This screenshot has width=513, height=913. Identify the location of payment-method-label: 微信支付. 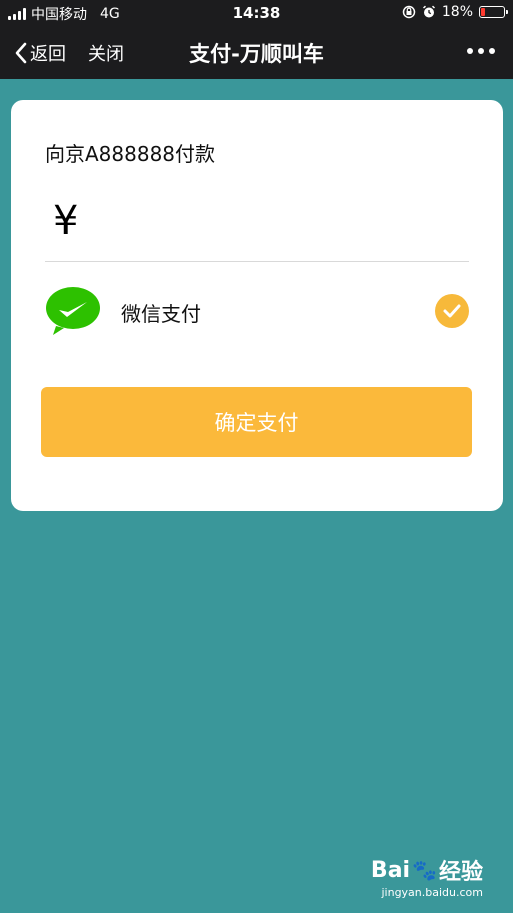
(161, 314).